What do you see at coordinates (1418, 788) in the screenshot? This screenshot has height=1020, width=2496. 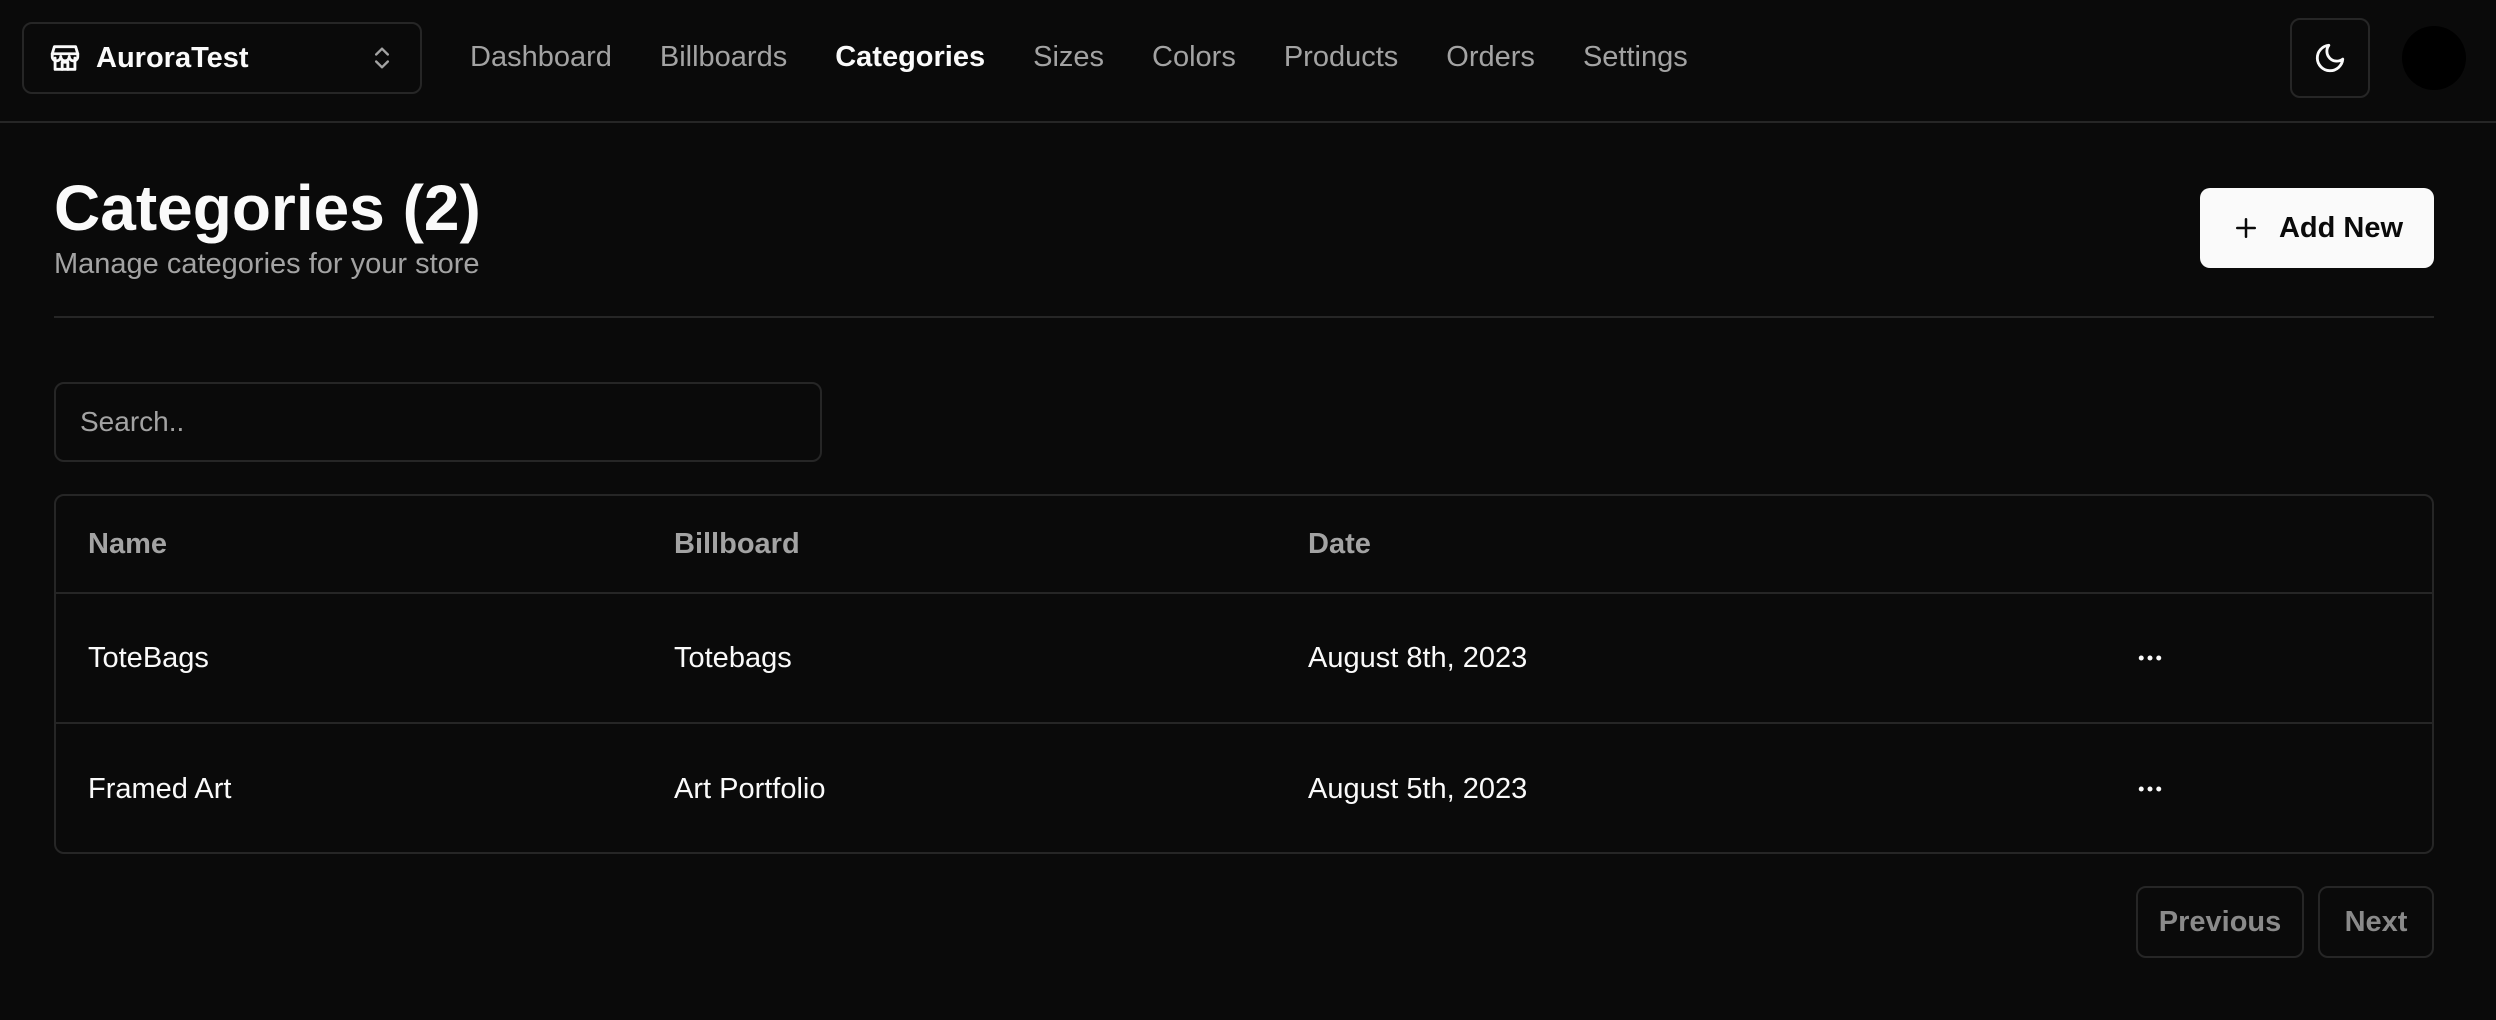 I see `cell-date: August 5th, 2023` at bounding box center [1418, 788].